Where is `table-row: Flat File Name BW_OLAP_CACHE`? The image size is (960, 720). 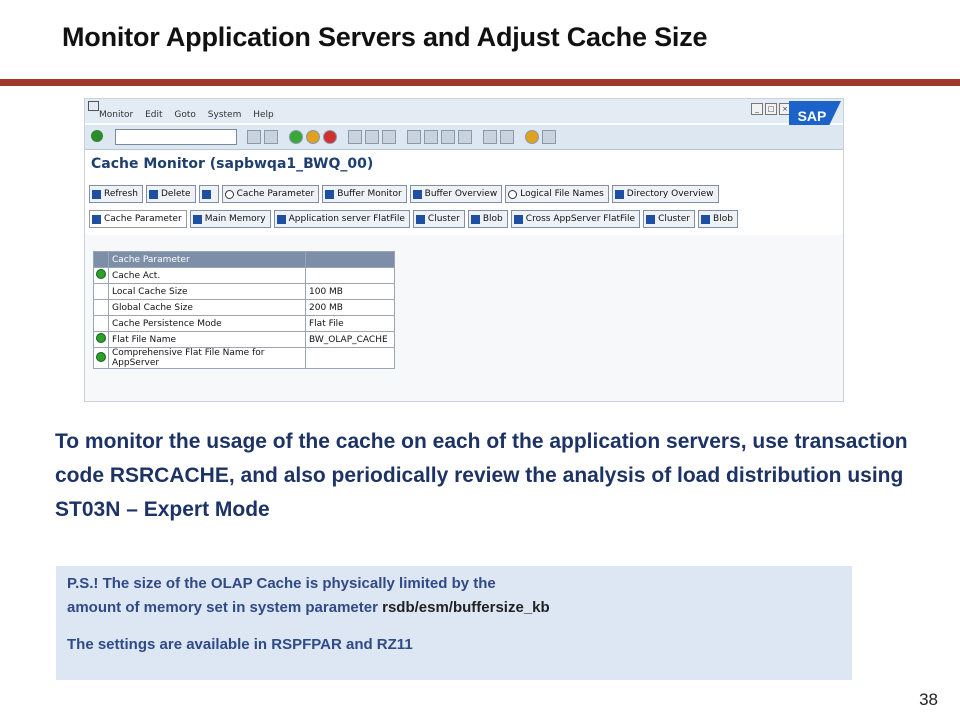 table-row: Flat File Name BW_OLAP_CACHE is located at coordinates (244, 339).